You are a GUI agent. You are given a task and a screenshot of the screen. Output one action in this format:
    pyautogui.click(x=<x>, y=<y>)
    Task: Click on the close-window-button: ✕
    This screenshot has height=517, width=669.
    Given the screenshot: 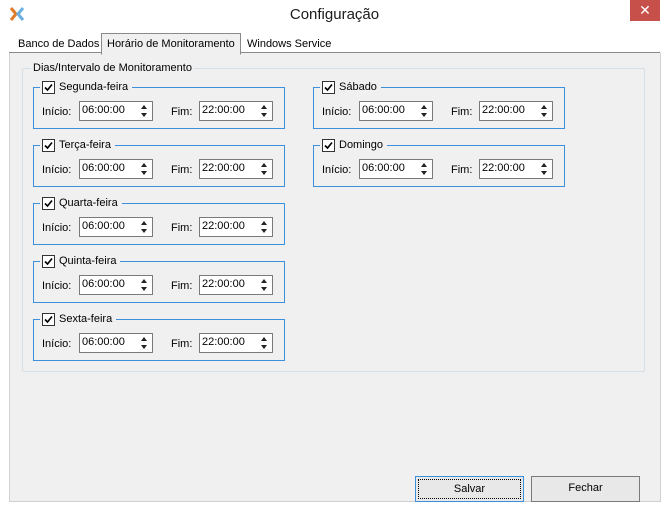 What is the action you would take?
    pyautogui.click(x=645, y=10)
    